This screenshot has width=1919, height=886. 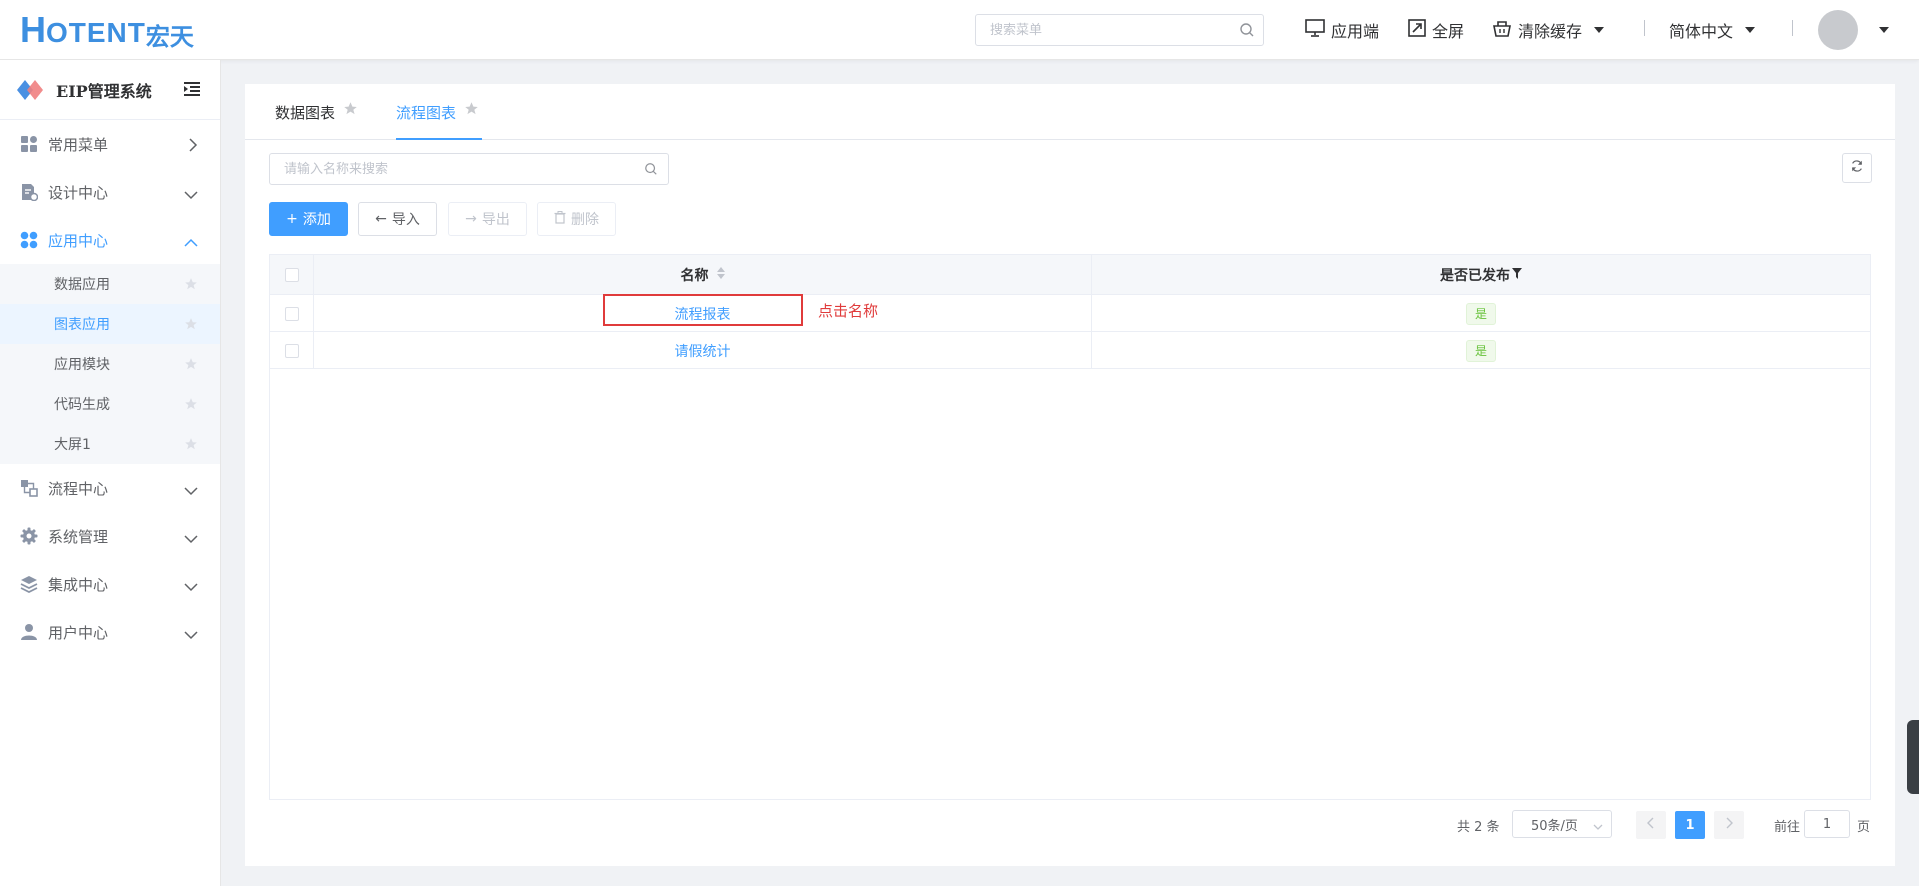 What do you see at coordinates (1355, 31) in the screenshot?
I see `app-client-label: 应用端` at bounding box center [1355, 31].